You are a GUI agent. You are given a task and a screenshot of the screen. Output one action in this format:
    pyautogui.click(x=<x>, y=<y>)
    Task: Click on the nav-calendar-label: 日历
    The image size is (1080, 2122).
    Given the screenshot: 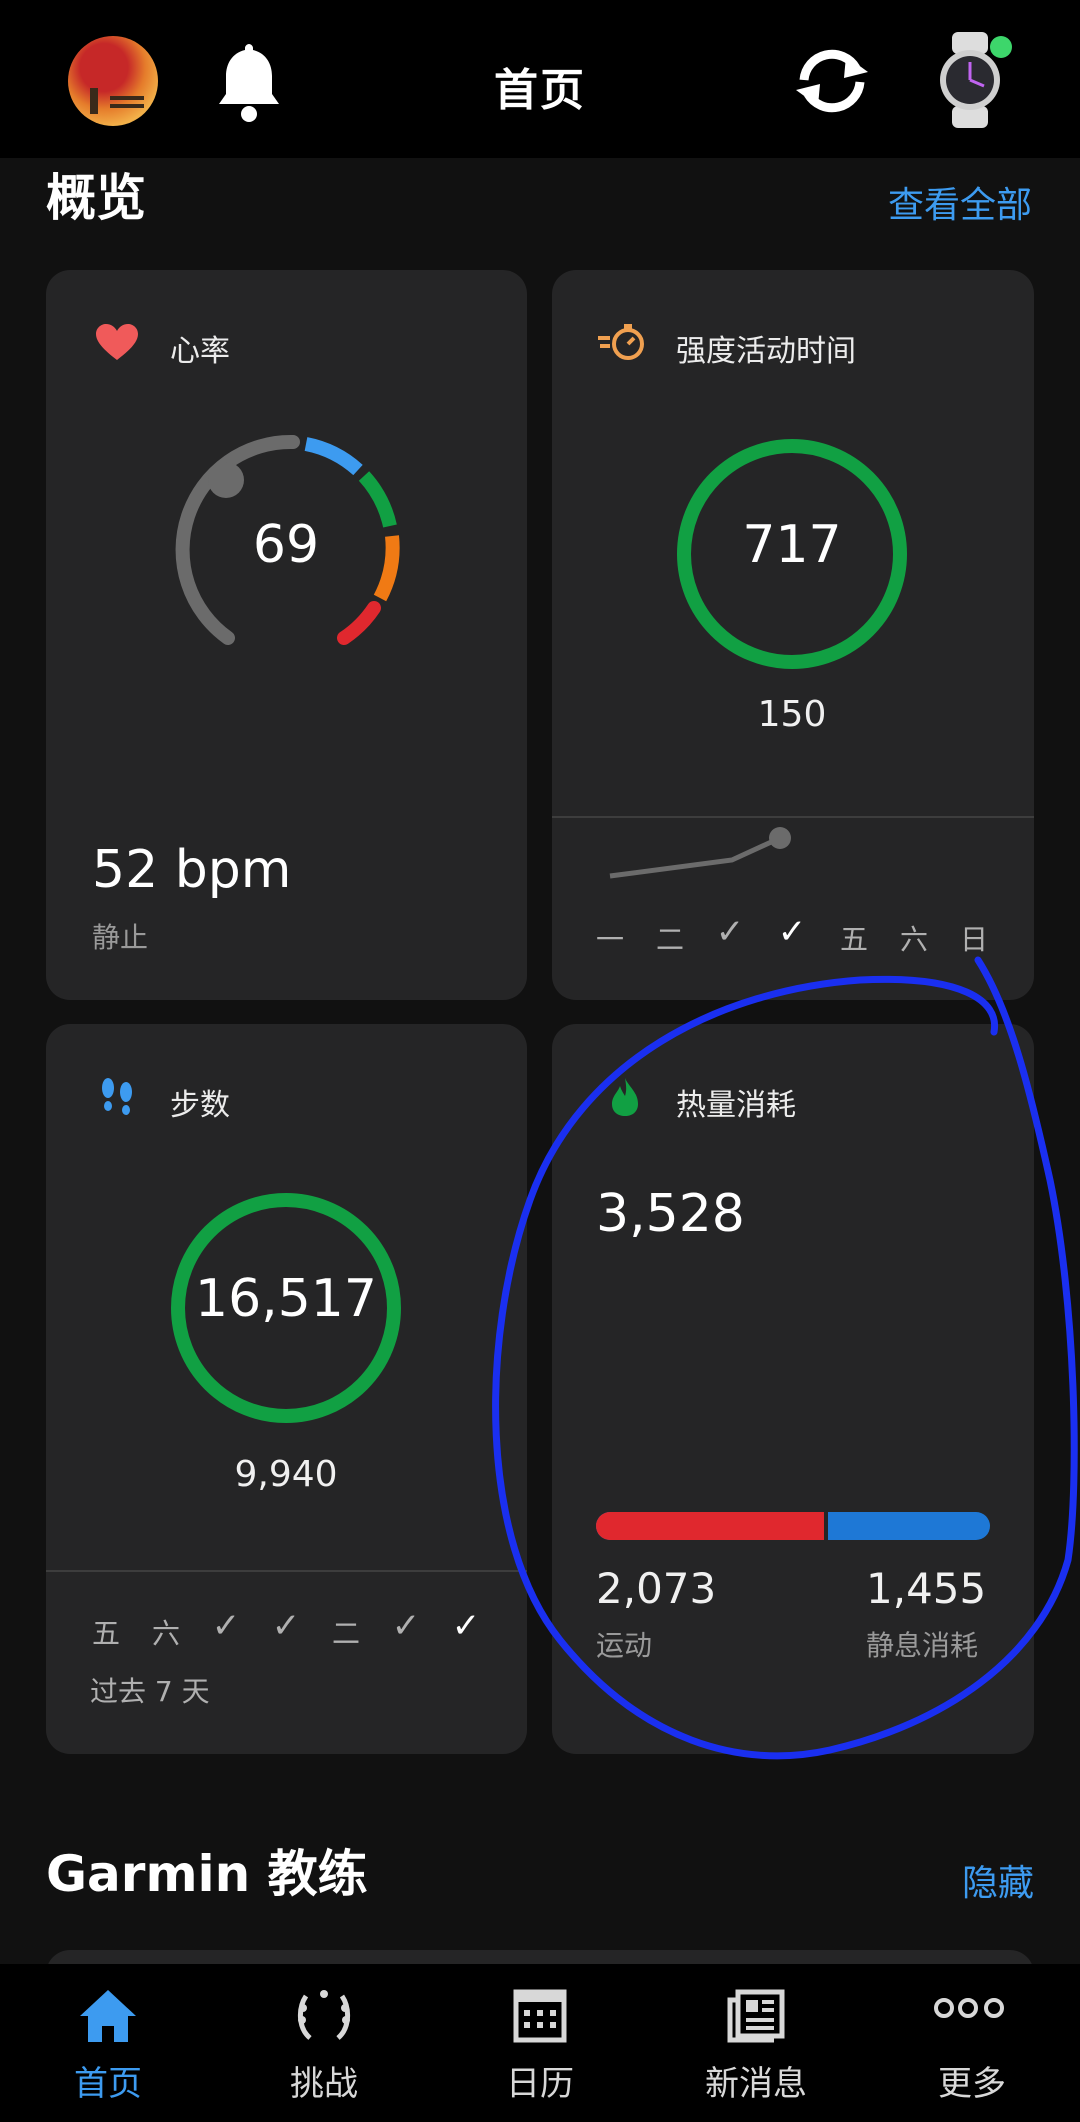 What is the action you would take?
    pyautogui.click(x=540, y=2084)
    